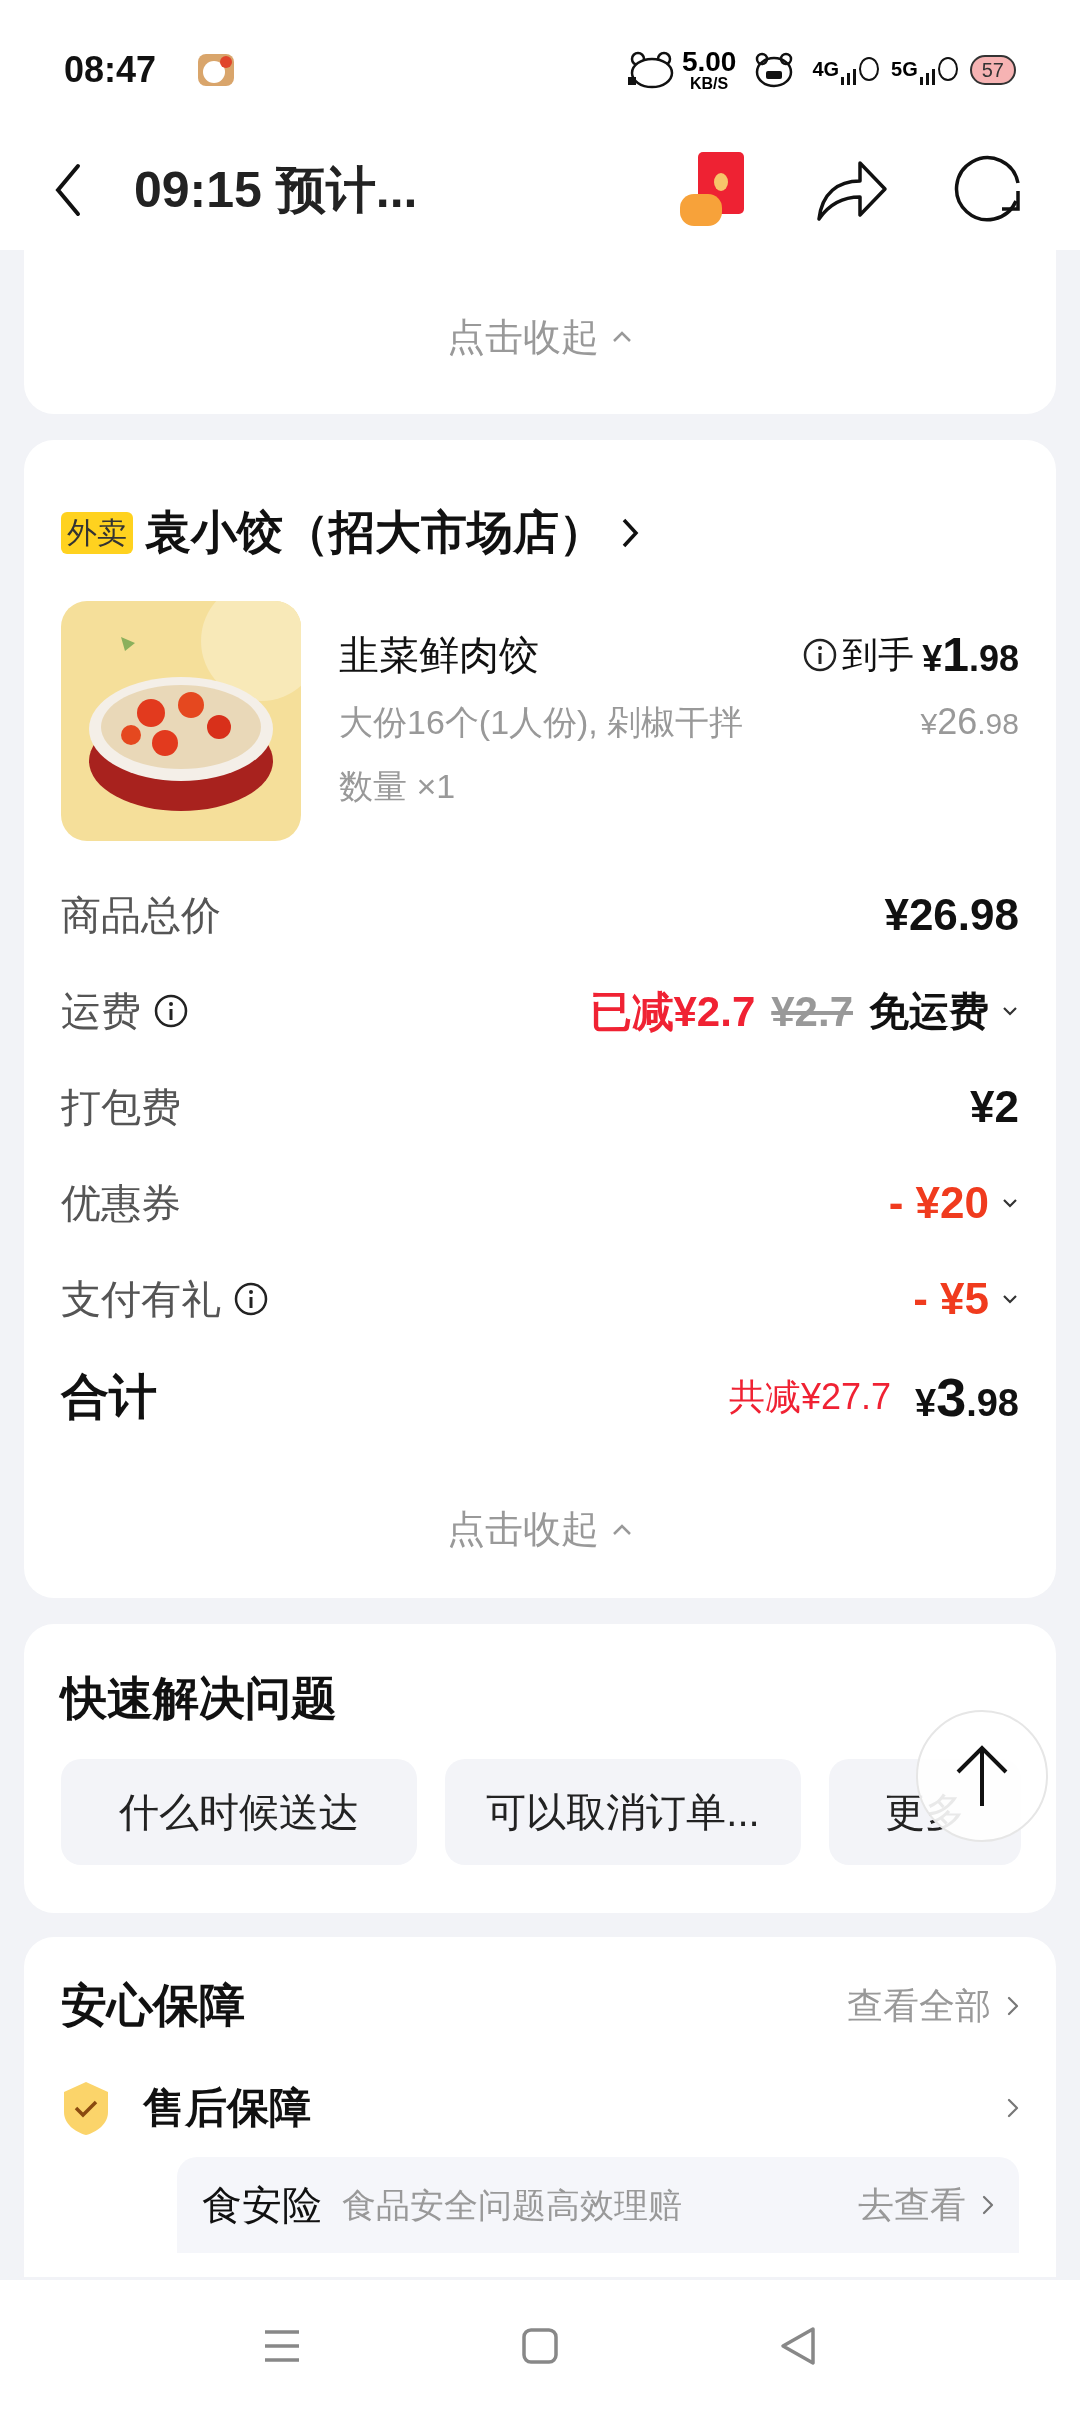 Image resolution: width=1080 pixels, height=2412 pixels. What do you see at coordinates (439, 655) in the screenshot?
I see `item-name: 韭菜鲜肉饺` at bounding box center [439, 655].